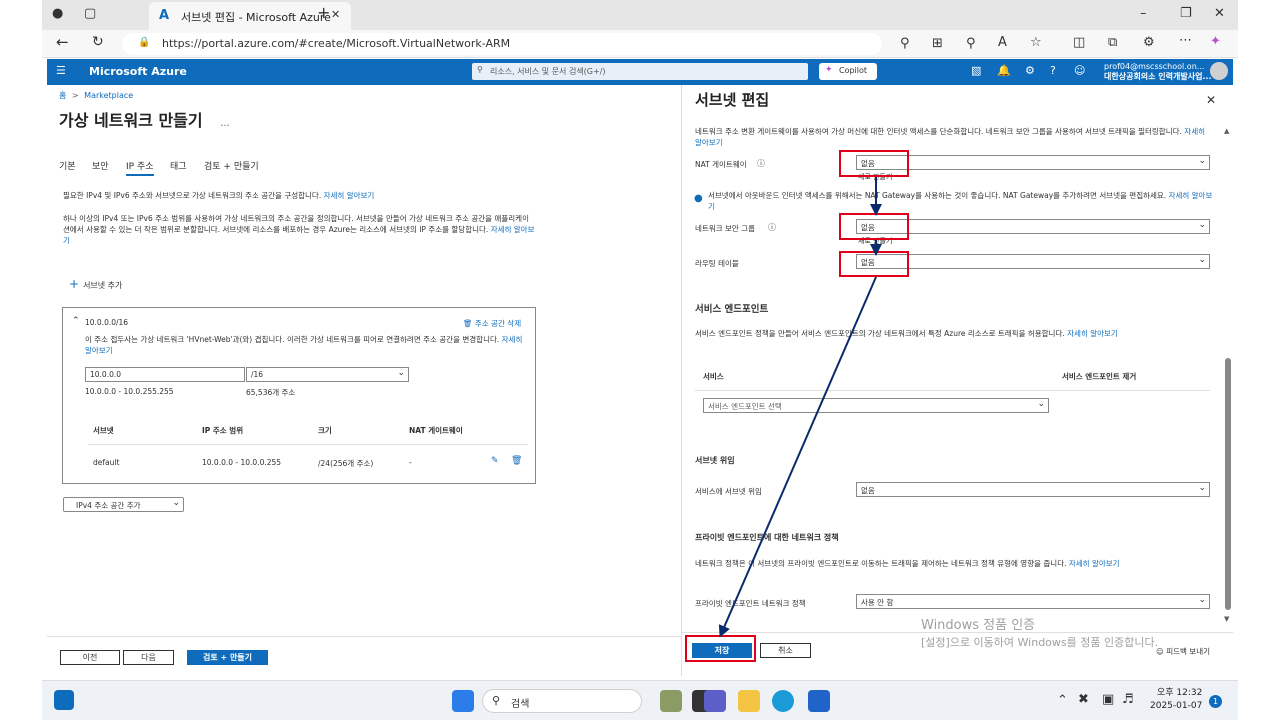 This screenshot has width=1280, height=720. Describe the element at coordinates (671, 701) in the screenshot. I see `copilot-app-icon` at that location.